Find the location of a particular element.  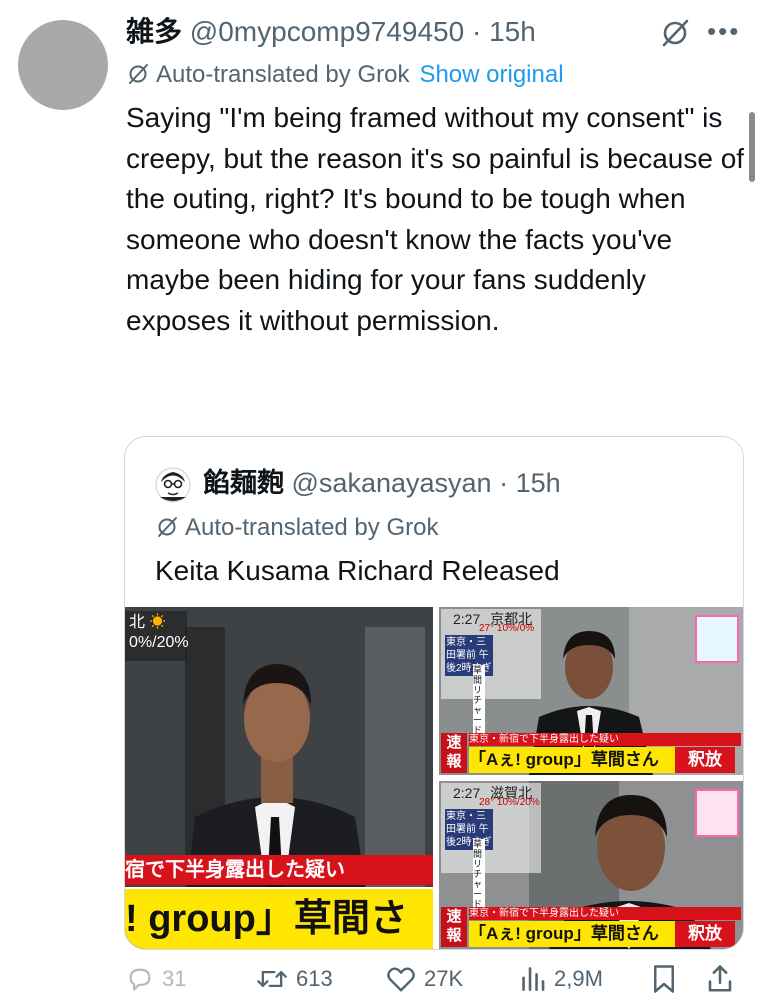

weather-overlay: 北 ☀ 0%/20% is located at coordinates (157, 636).